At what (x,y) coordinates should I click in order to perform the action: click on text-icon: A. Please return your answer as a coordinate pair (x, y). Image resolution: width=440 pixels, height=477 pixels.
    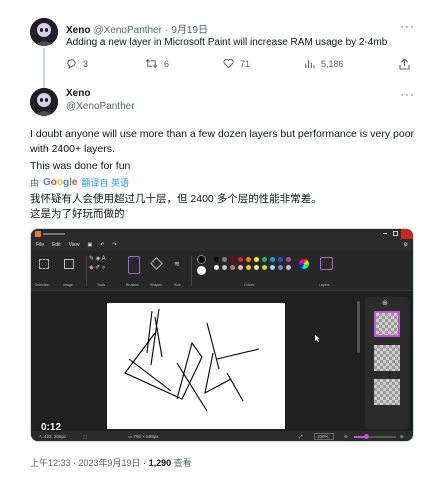
    Looking at the image, I should click on (104, 259).